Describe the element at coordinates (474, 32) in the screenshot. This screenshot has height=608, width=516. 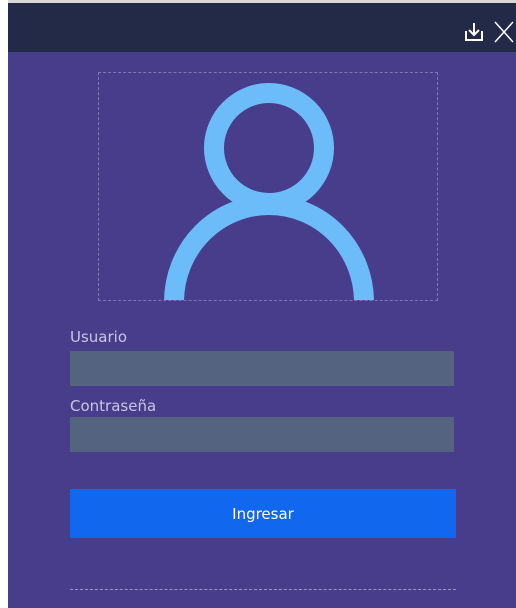
I see `download-arrow-icon` at that location.